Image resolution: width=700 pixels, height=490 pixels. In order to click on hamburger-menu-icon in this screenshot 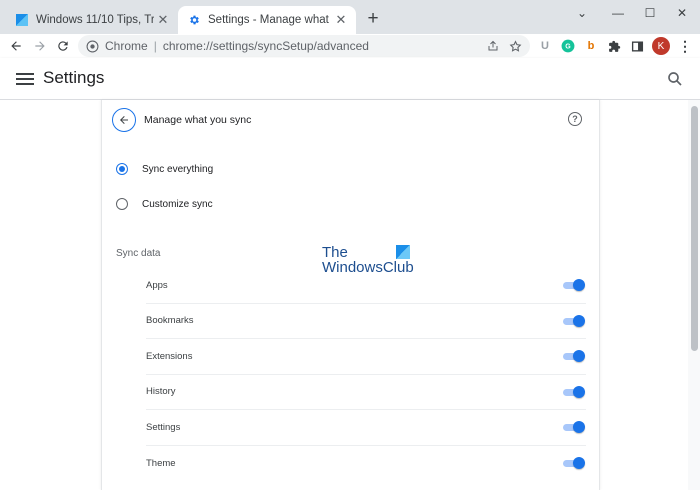, I will do `click(25, 79)`.